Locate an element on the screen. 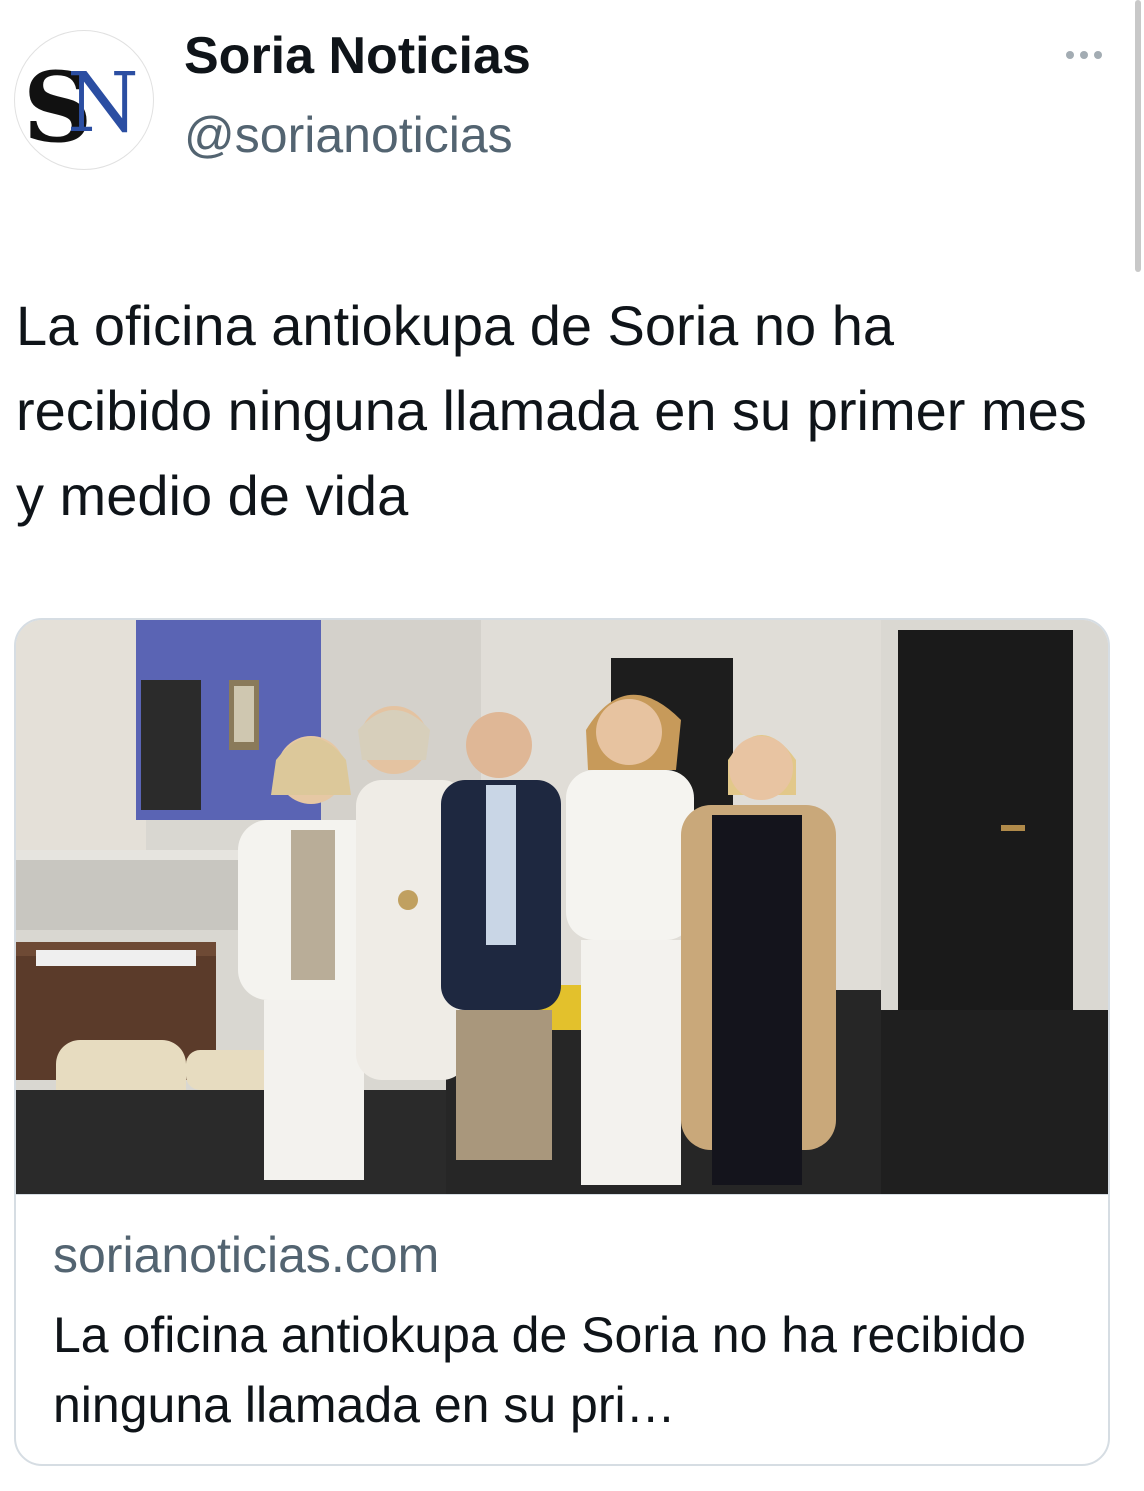 The image size is (1144, 1491). avatar: S N is located at coordinates (84, 100).